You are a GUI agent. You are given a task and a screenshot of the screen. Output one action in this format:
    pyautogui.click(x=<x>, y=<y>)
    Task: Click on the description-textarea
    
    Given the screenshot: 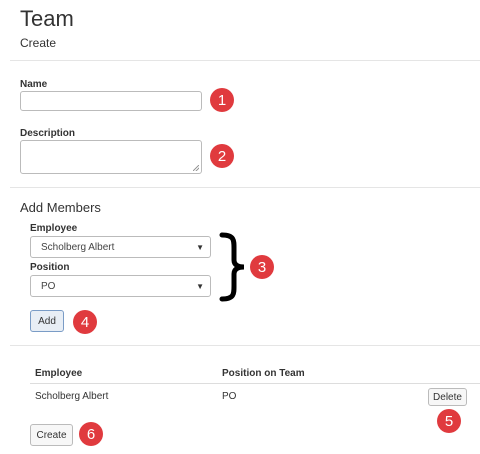 What is the action you would take?
    pyautogui.click(x=111, y=157)
    